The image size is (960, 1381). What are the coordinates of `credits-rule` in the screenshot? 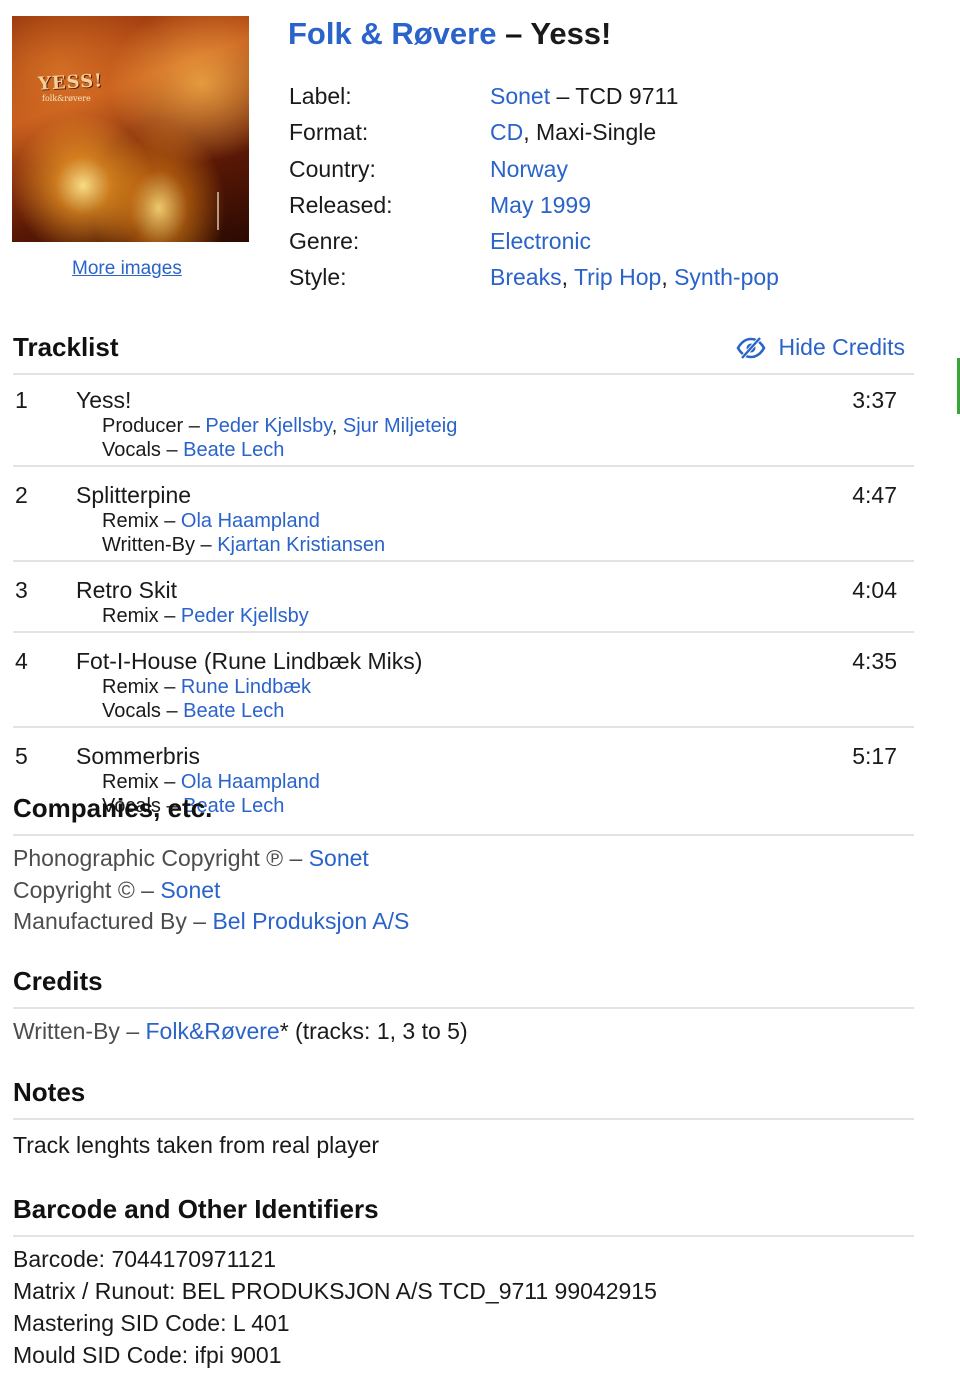 It's located at (463, 1008).